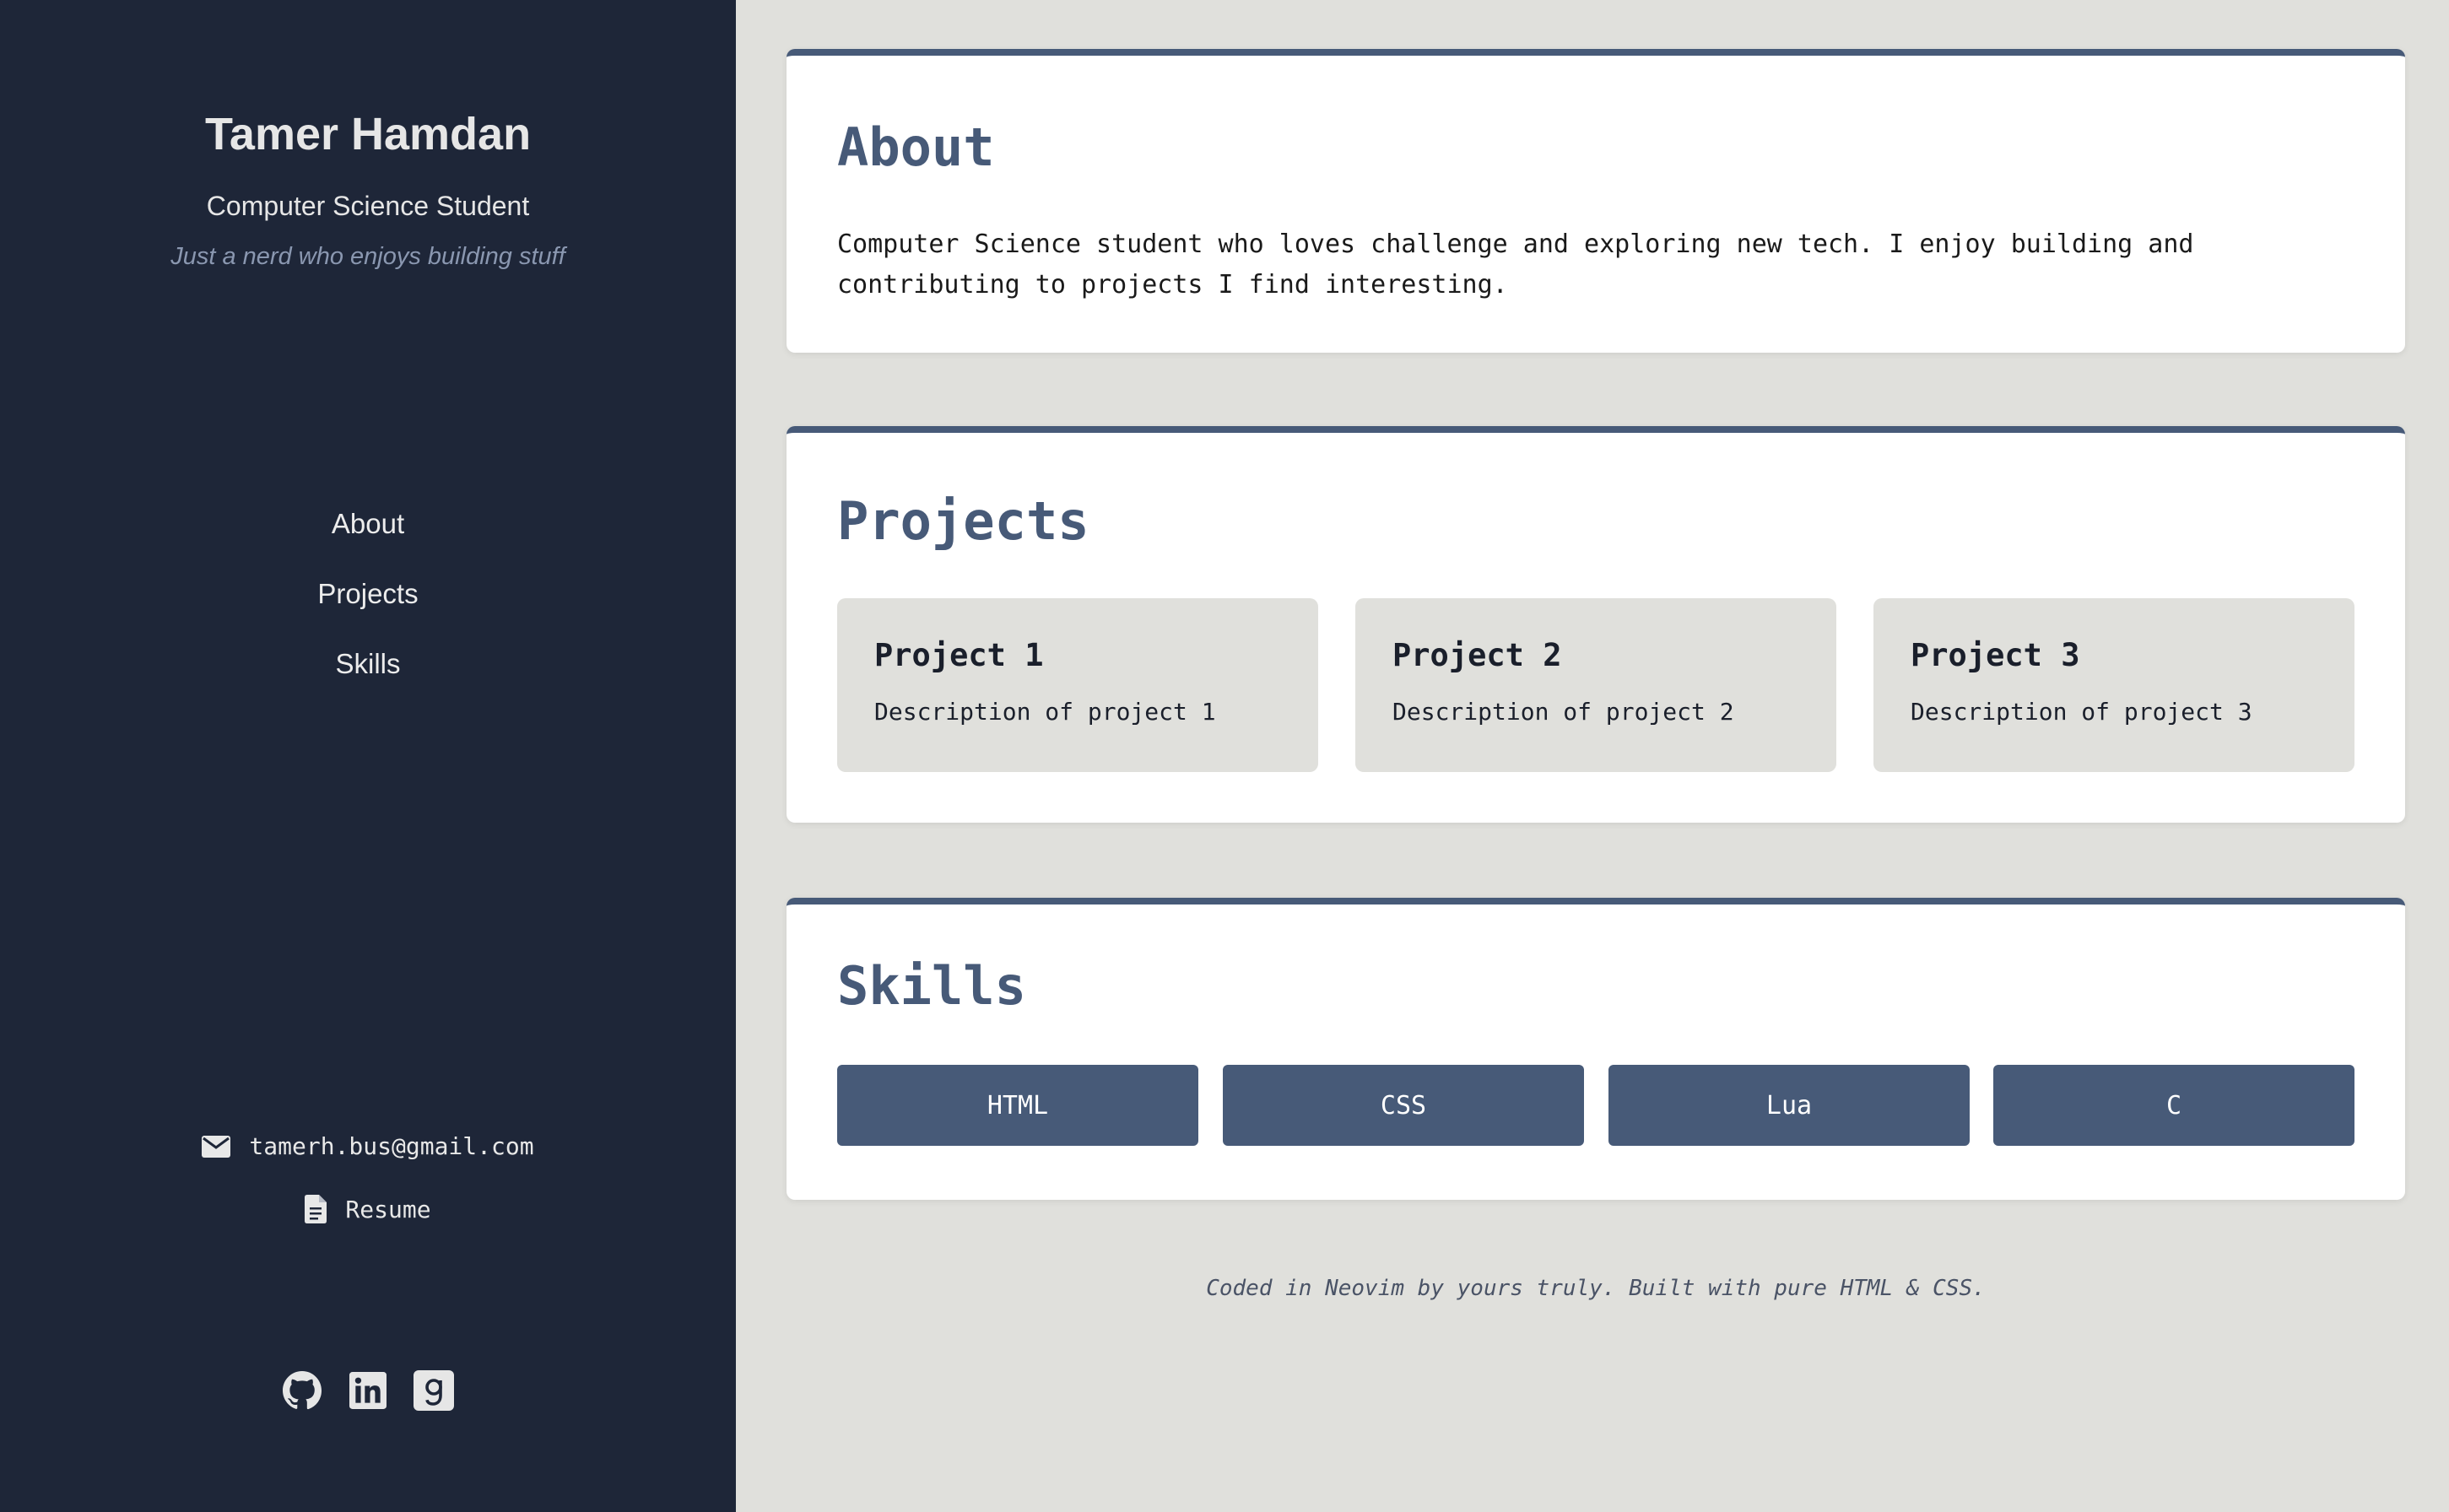 The width and height of the screenshot is (2449, 1512). I want to click on resume-text: Resume, so click(388, 1209).